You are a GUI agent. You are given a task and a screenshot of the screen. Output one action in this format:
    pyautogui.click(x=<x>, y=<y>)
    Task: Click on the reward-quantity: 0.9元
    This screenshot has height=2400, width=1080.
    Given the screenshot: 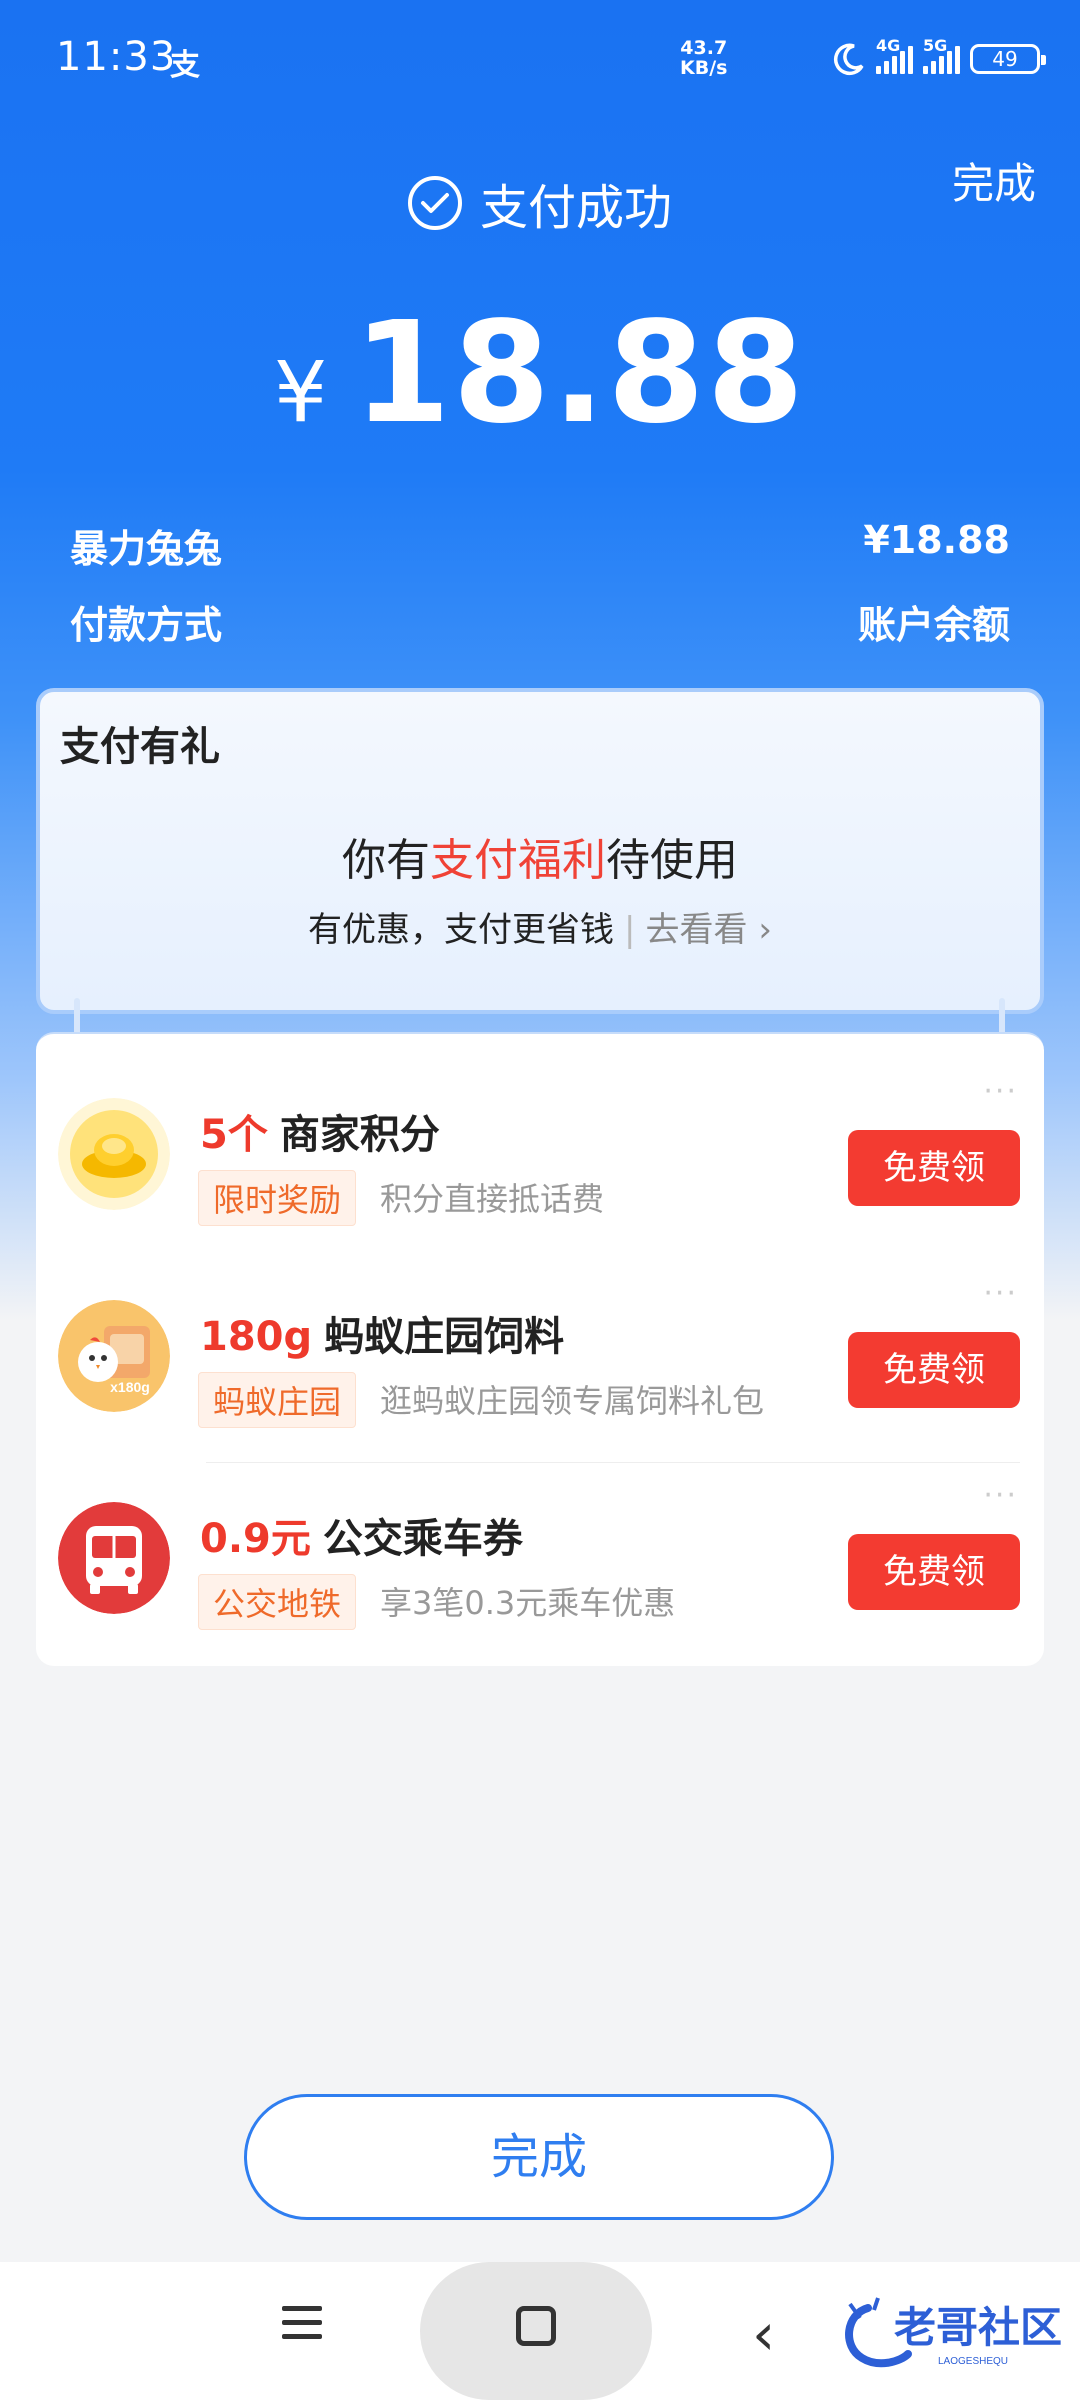 What is the action you would take?
    pyautogui.click(x=255, y=1539)
    